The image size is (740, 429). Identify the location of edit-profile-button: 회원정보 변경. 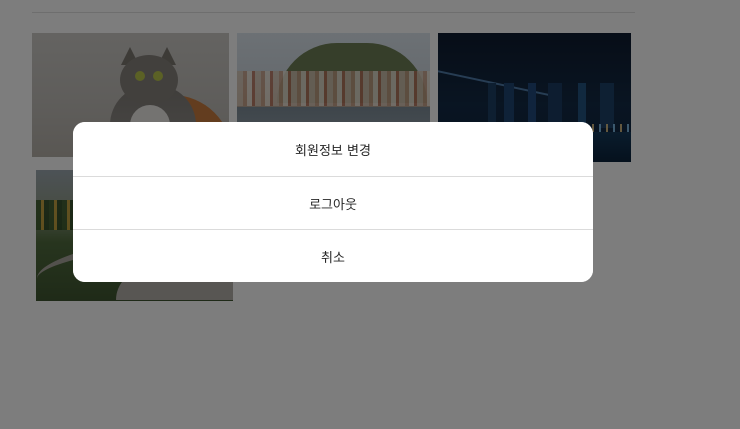
(333, 149).